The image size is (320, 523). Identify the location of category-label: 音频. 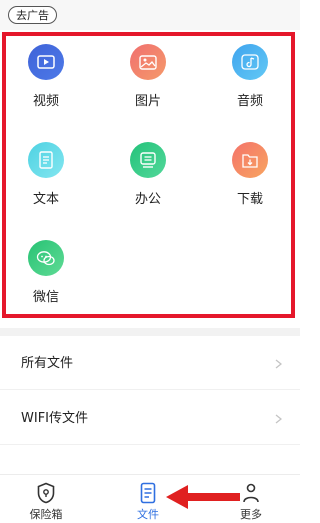
(249, 101).